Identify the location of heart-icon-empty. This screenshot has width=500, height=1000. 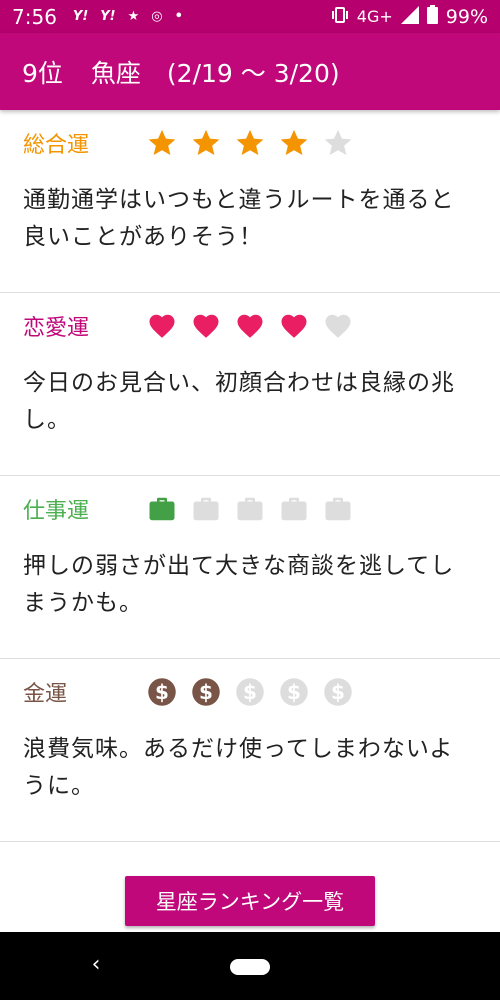
(338, 326).